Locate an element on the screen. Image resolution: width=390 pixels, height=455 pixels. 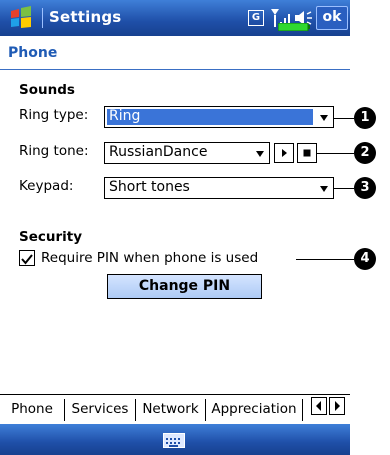
keypad-label: Keypad: is located at coordinates (46, 186).